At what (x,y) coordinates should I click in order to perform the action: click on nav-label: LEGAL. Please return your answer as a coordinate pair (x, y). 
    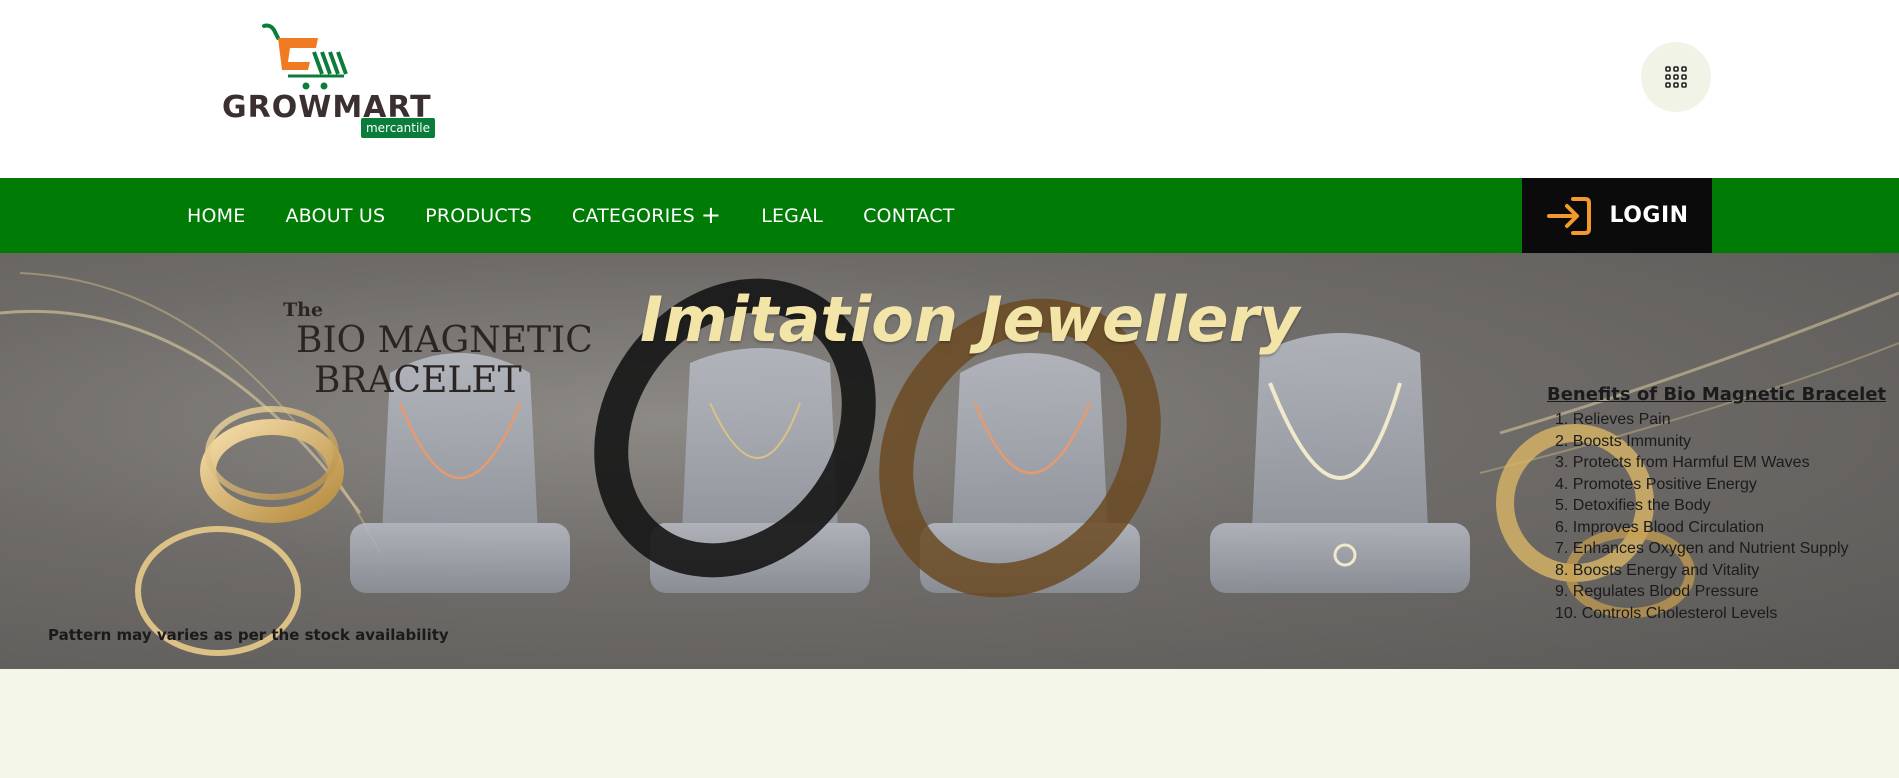
    Looking at the image, I should click on (792, 215).